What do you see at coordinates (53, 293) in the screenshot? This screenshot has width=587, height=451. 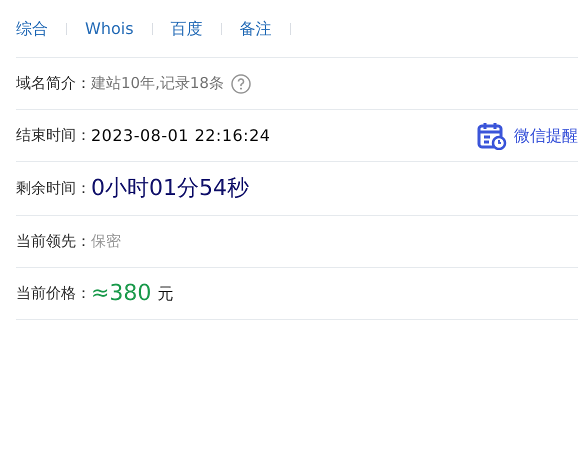 I see `field-label: 当前价格：` at bounding box center [53, 293].